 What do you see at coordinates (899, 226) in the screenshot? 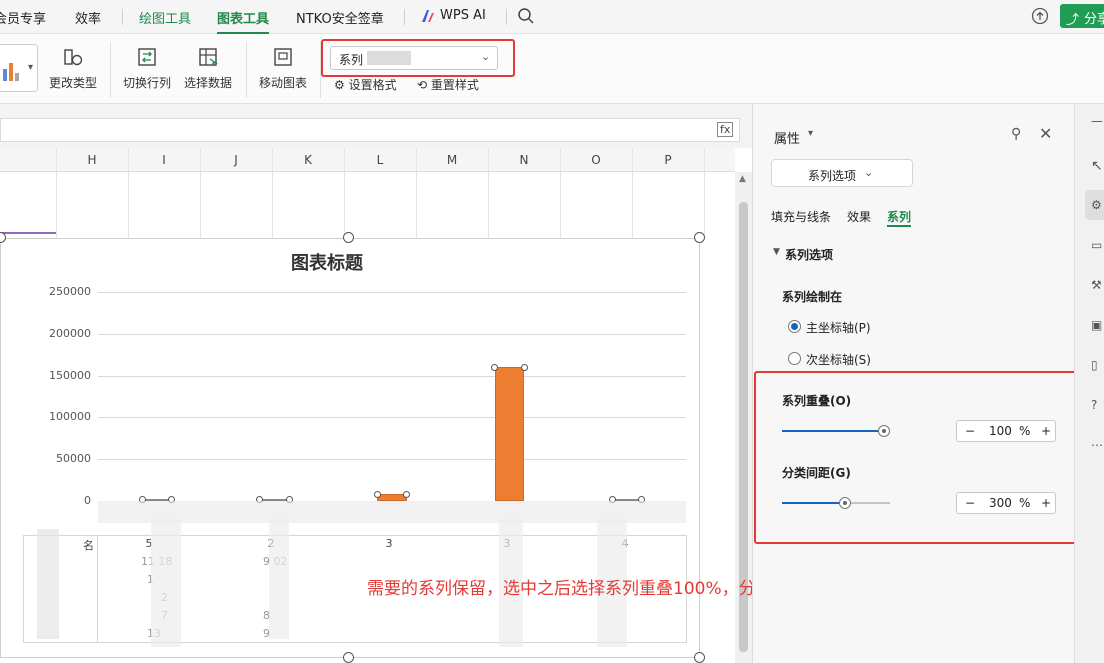
I see `active-tab-indicator` at bounding box center [899, 226].